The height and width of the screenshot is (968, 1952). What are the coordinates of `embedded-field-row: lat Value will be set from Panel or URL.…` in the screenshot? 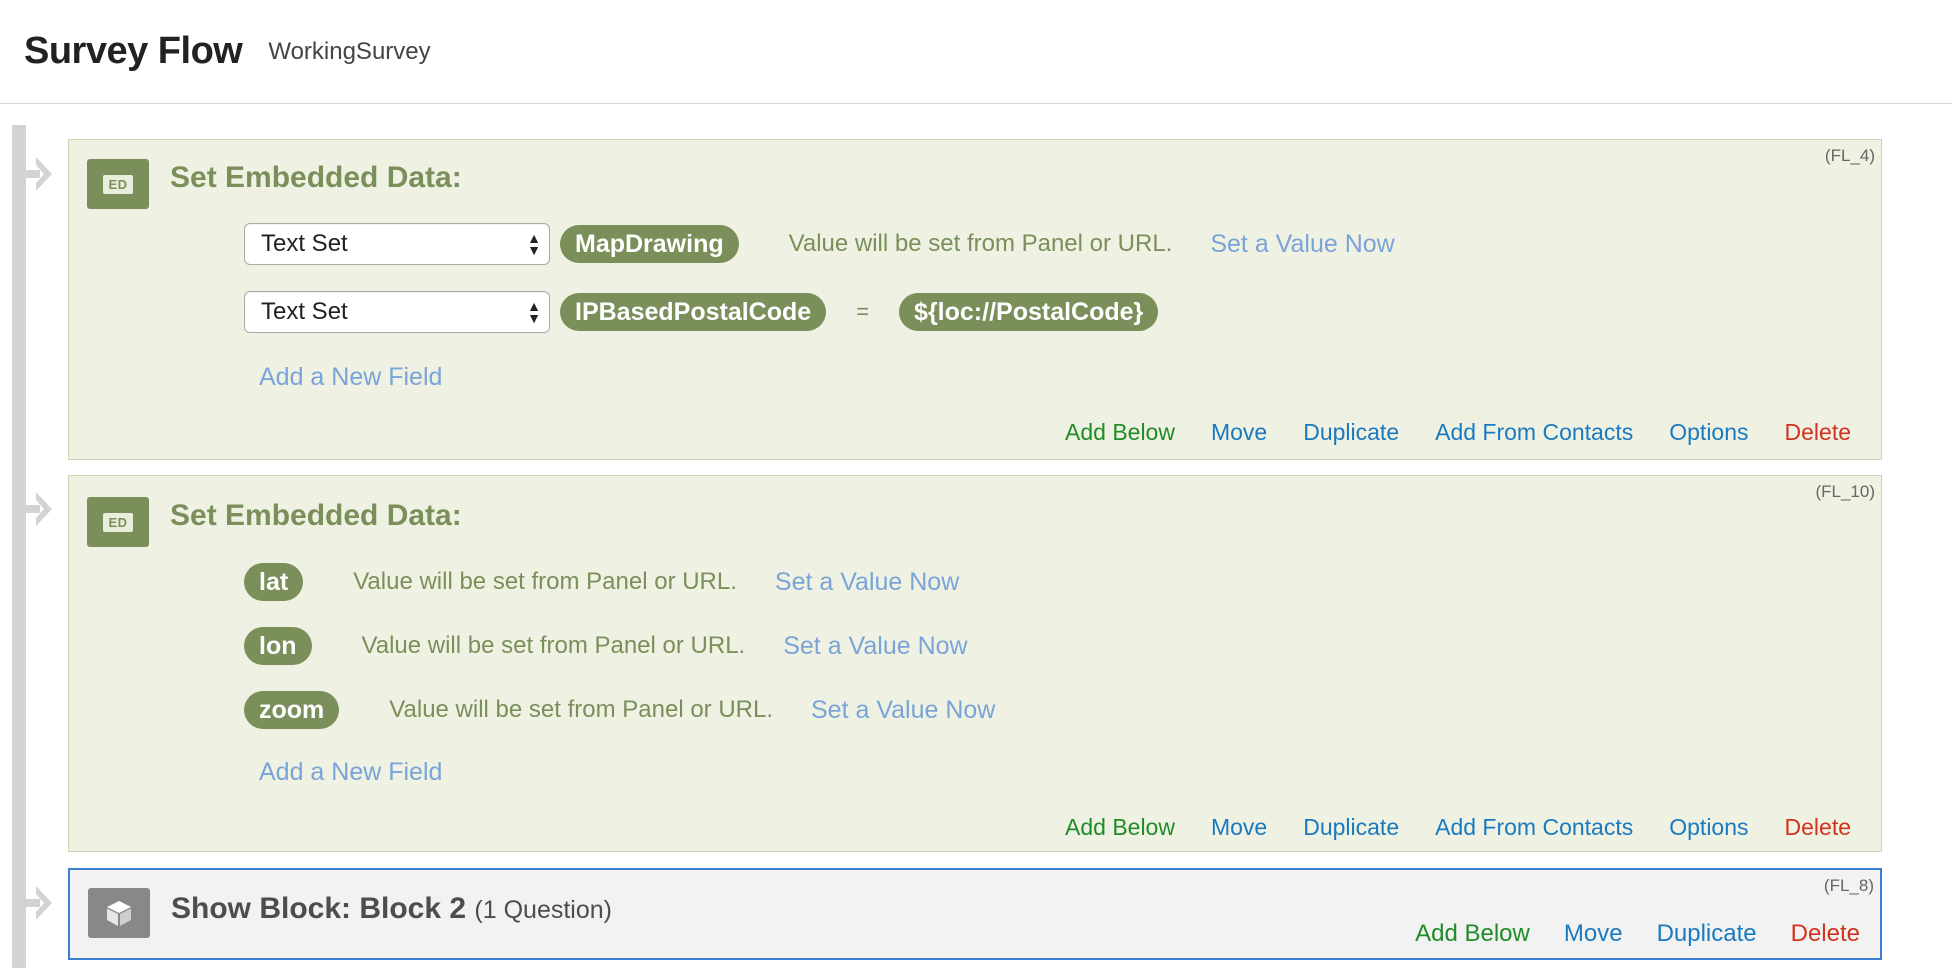 It's located at (601, 582).